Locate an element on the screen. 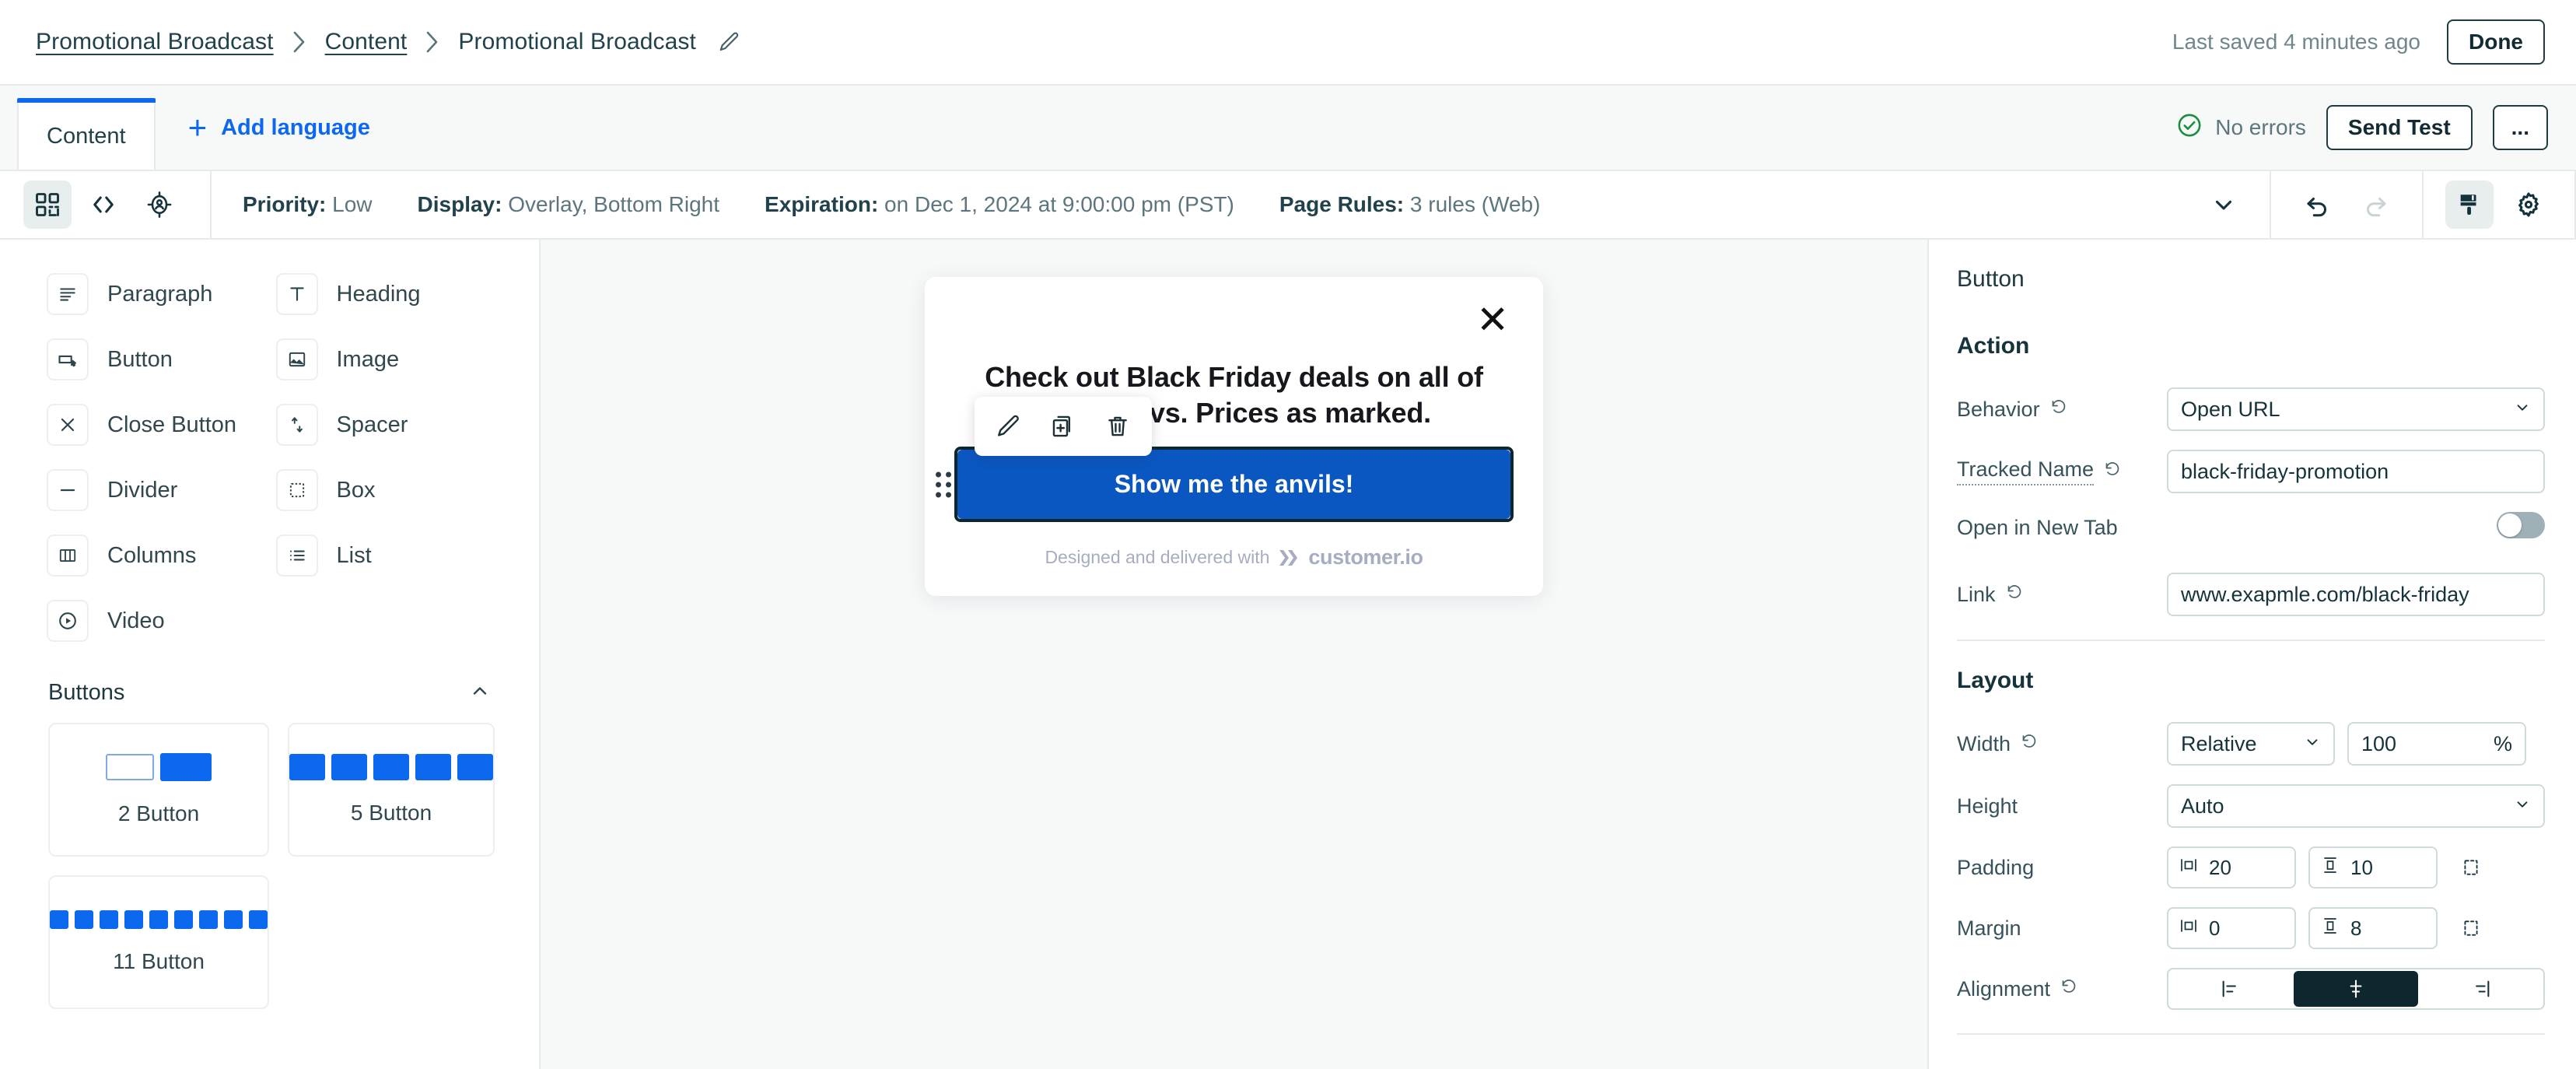  padding-horizontal-input: 20 is located at coordinates (2232, 867).